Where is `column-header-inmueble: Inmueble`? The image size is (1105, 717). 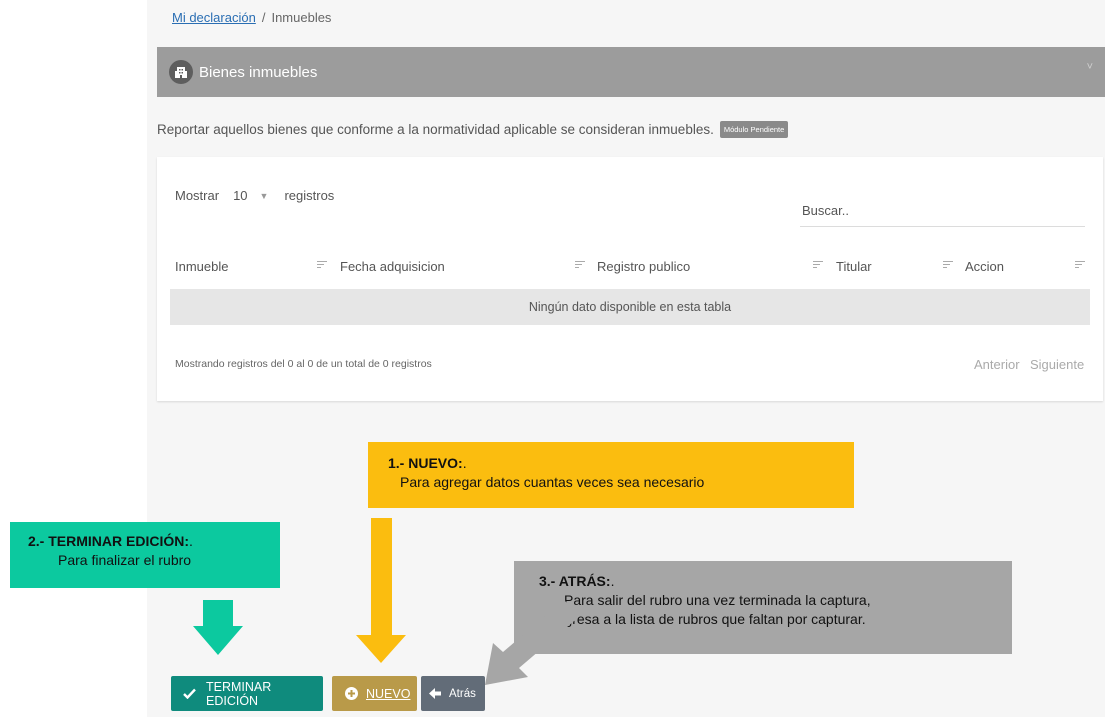 column-header-inmueble: Inmueble is located at coordinates (201, 266).